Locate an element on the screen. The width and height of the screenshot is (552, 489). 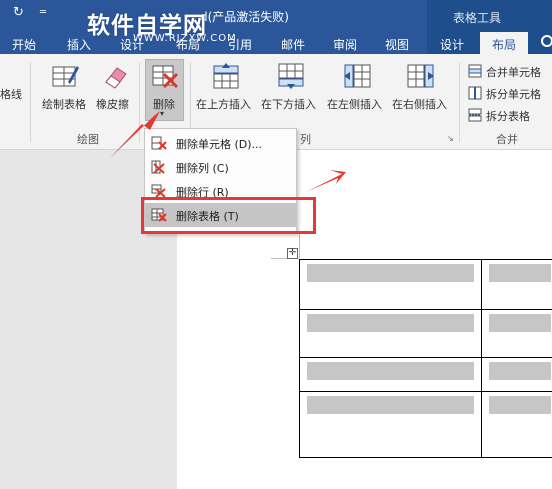
arrow-to-delete-table is located at coordinates (326, 181).